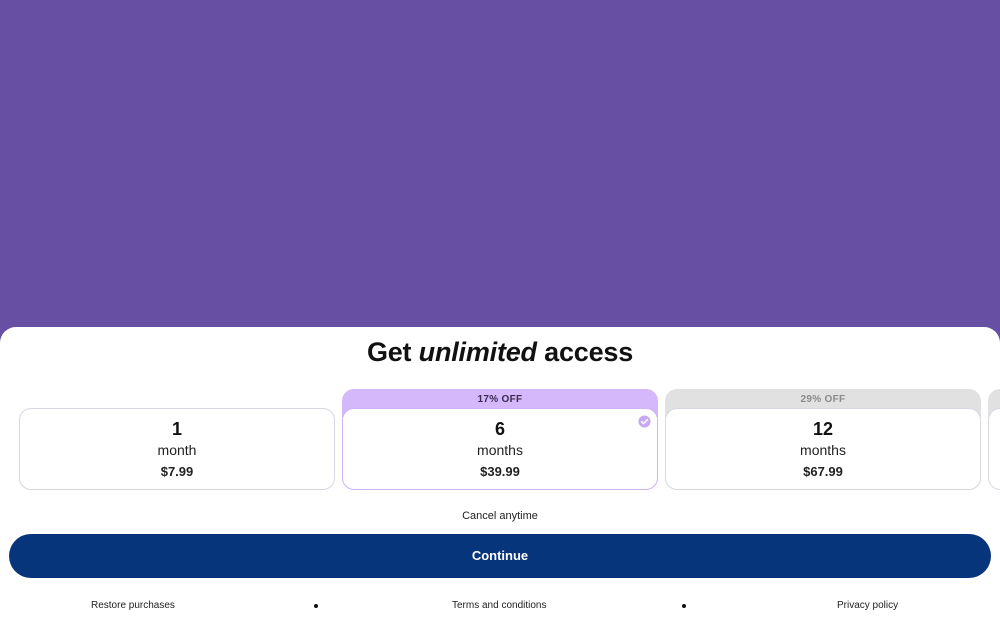  I want to click on cancel-anytime-note: Cancel anytime, so click(500, 516).